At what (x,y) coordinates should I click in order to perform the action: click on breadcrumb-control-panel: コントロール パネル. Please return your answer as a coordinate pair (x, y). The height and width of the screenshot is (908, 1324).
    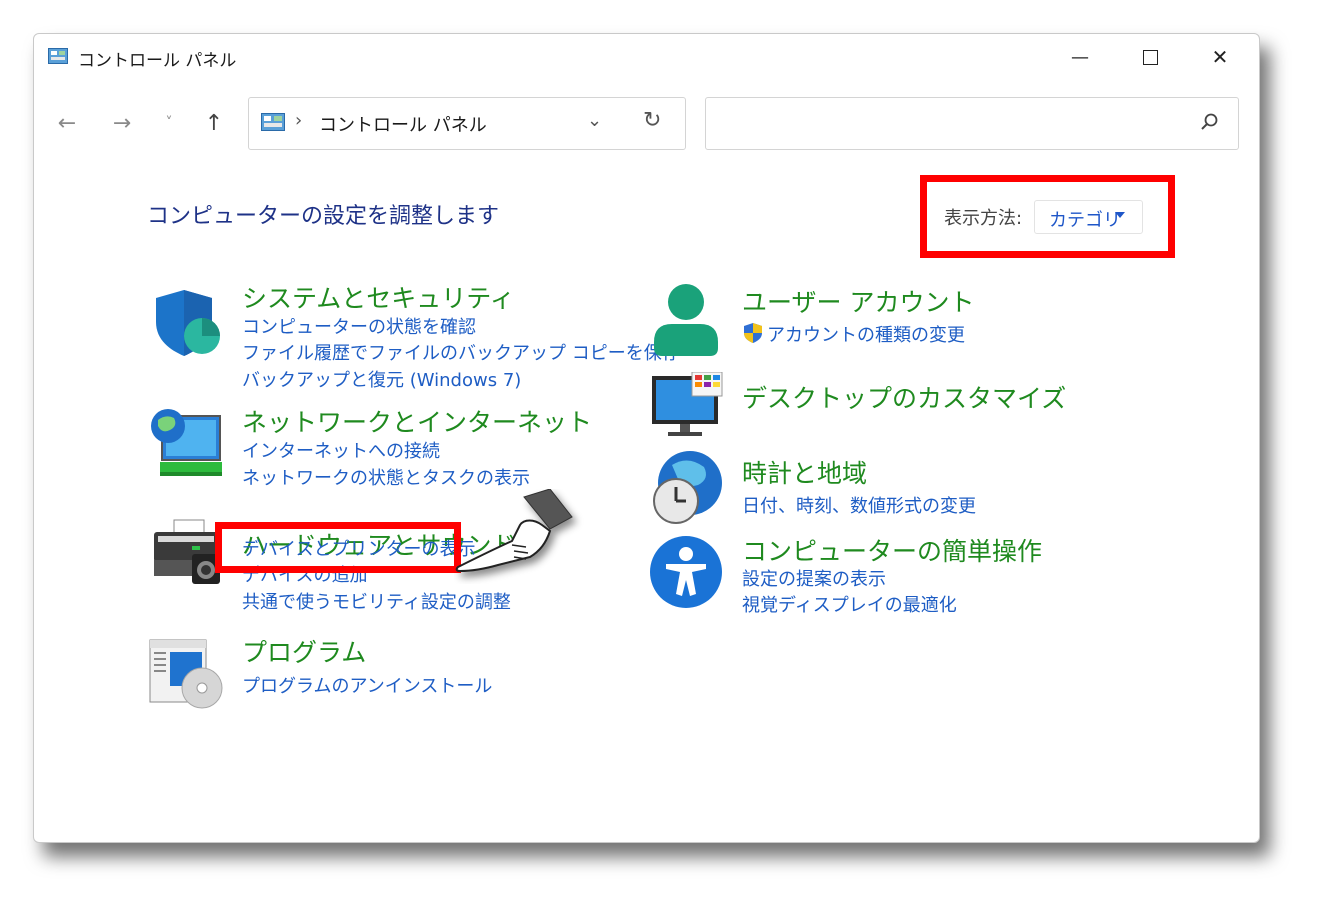
    Looking at the image, I should click on (403, 124).